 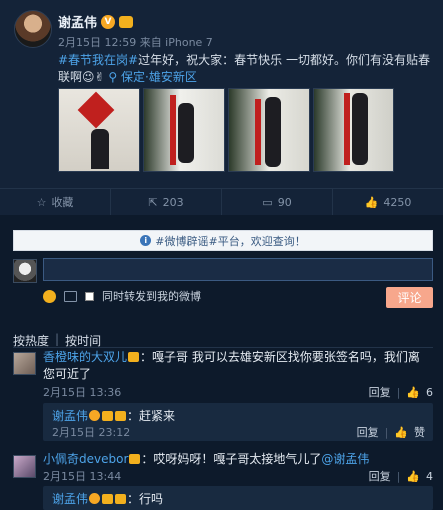 I want to click on comment-icon: ▭, so click(x=267, y=202).